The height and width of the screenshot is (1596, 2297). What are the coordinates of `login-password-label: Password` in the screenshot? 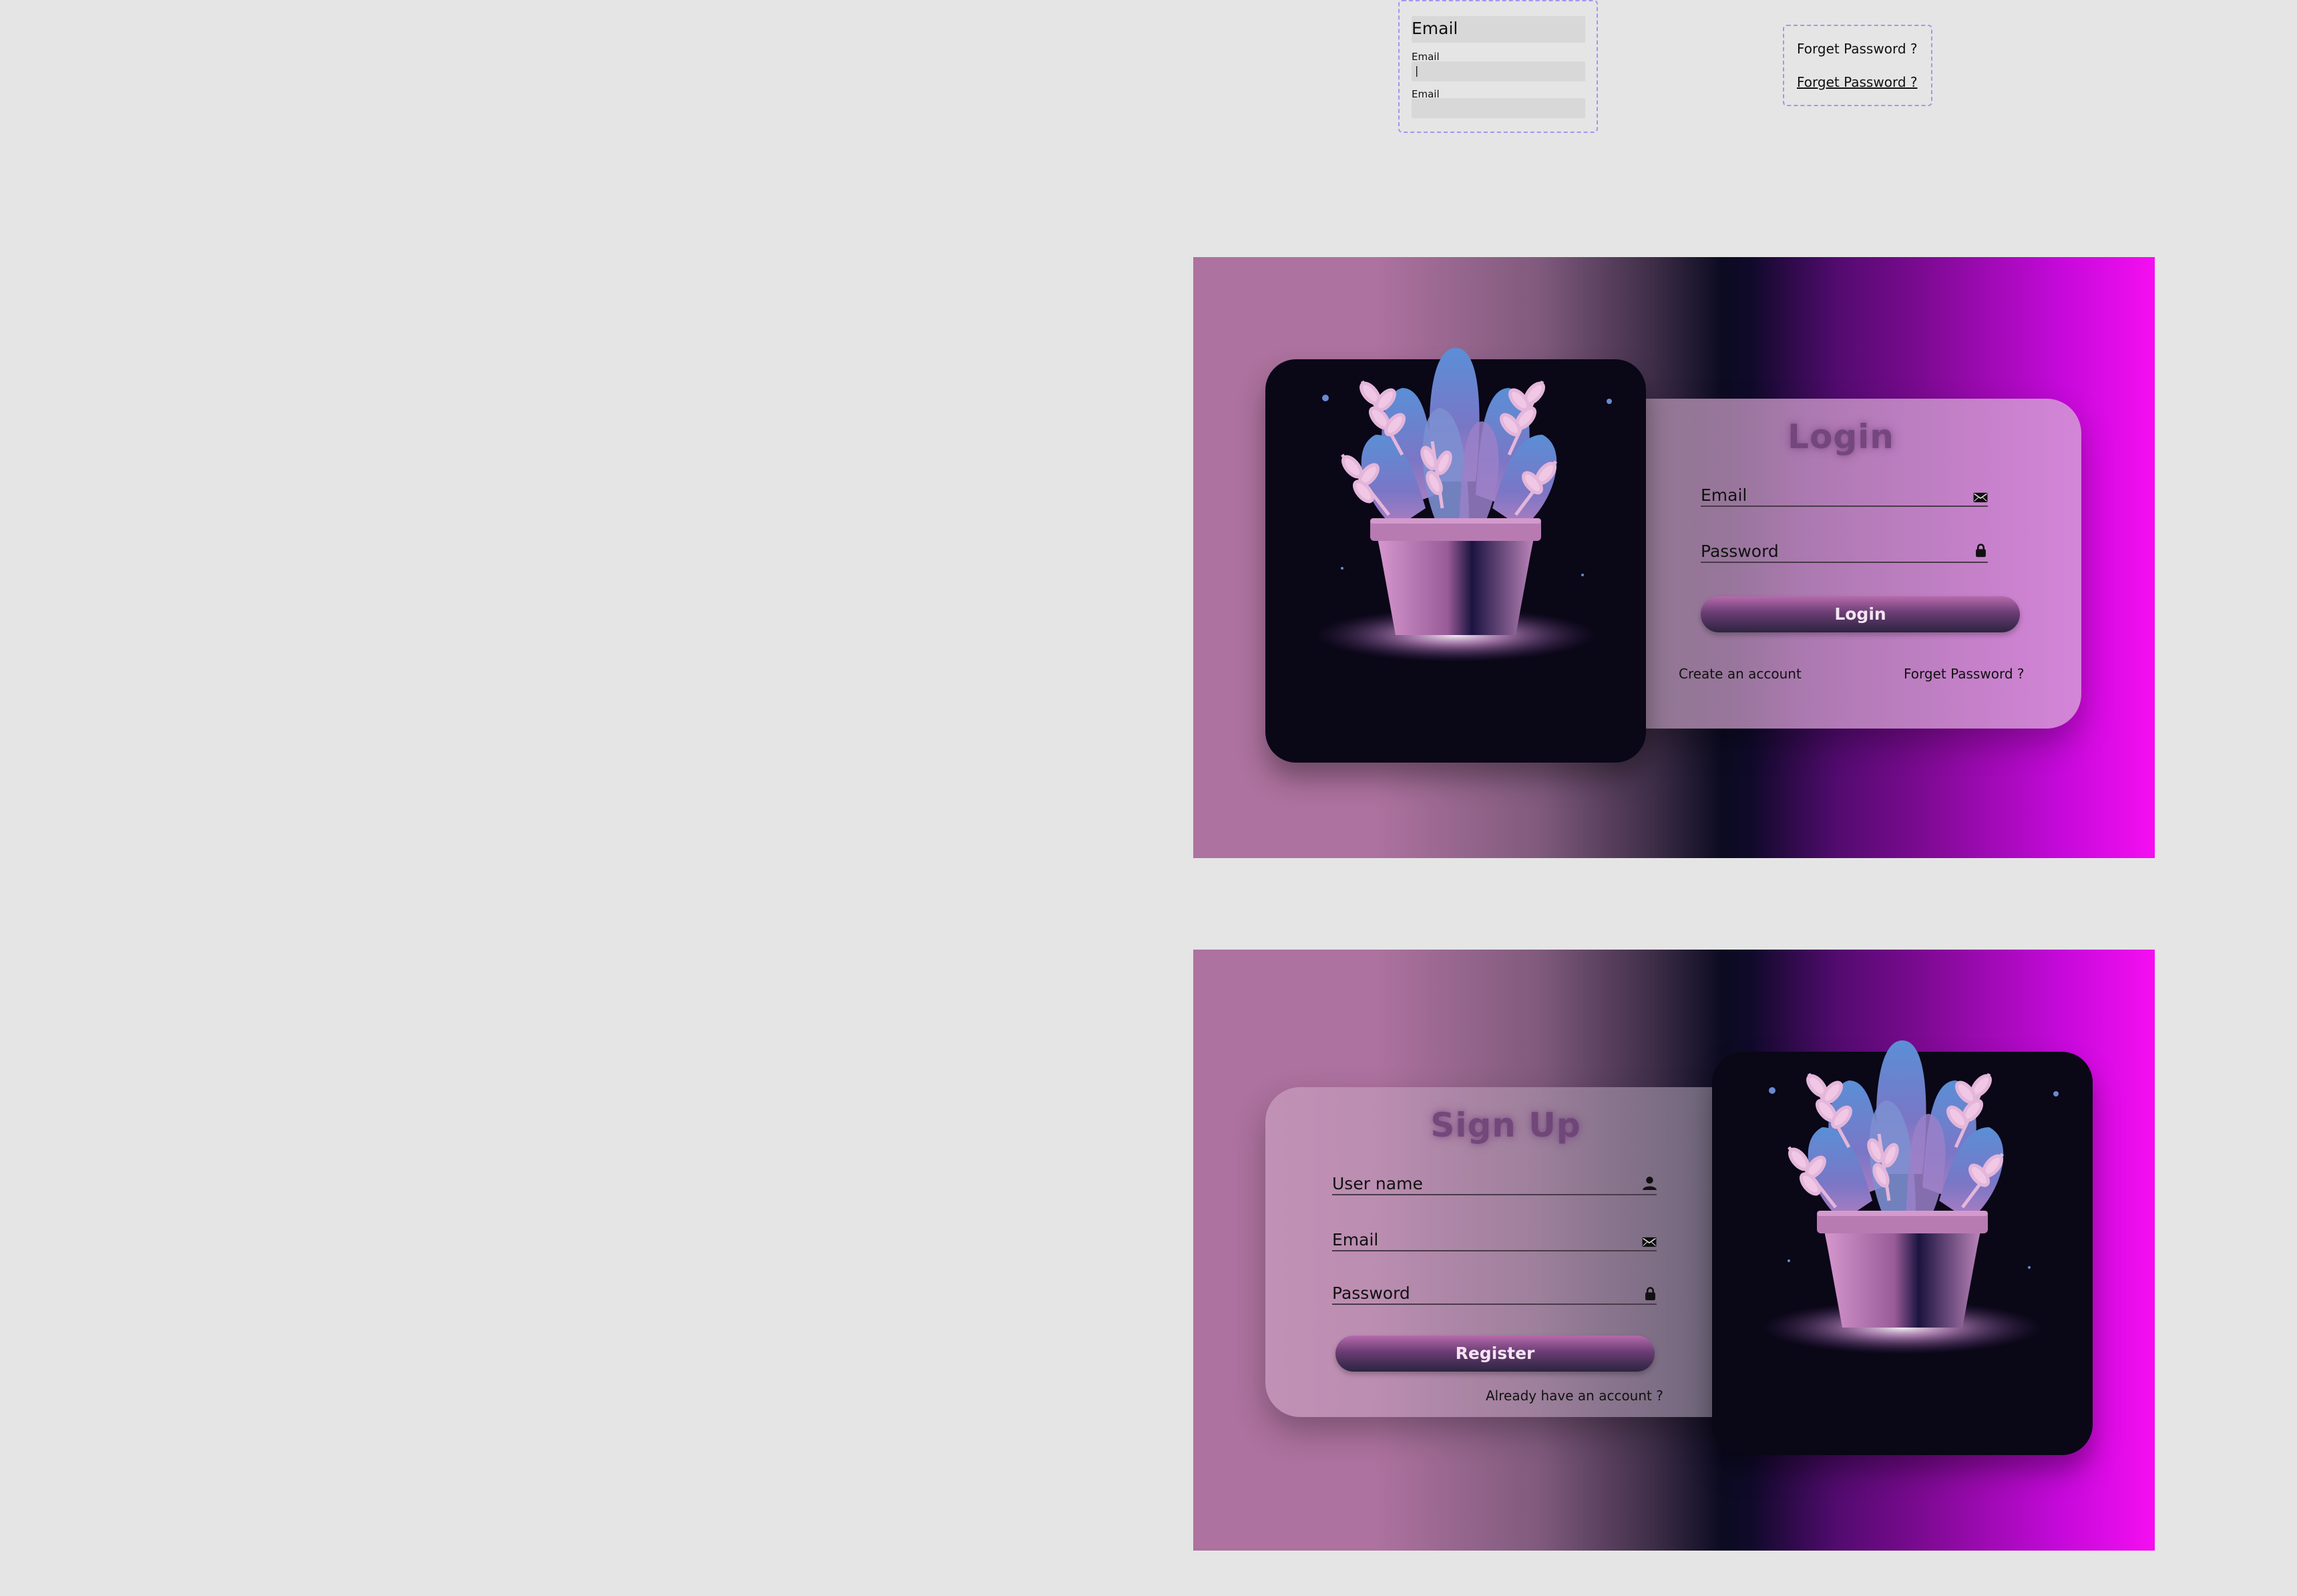 It's located at (1740, 551).